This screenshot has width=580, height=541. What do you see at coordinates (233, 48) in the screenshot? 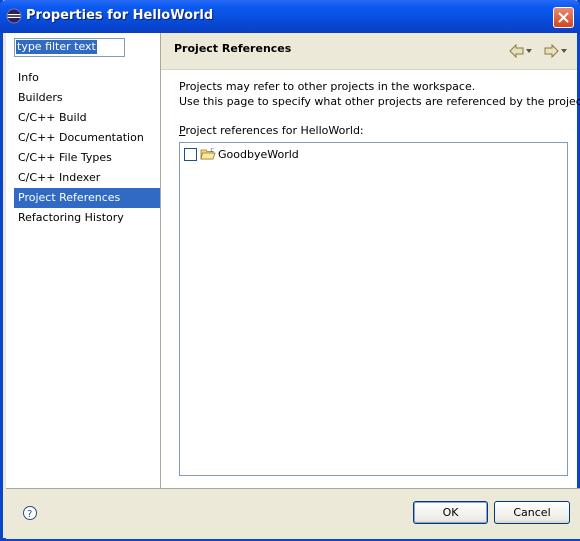
I see `page-title: Project References` at bounding box center [233, 48].